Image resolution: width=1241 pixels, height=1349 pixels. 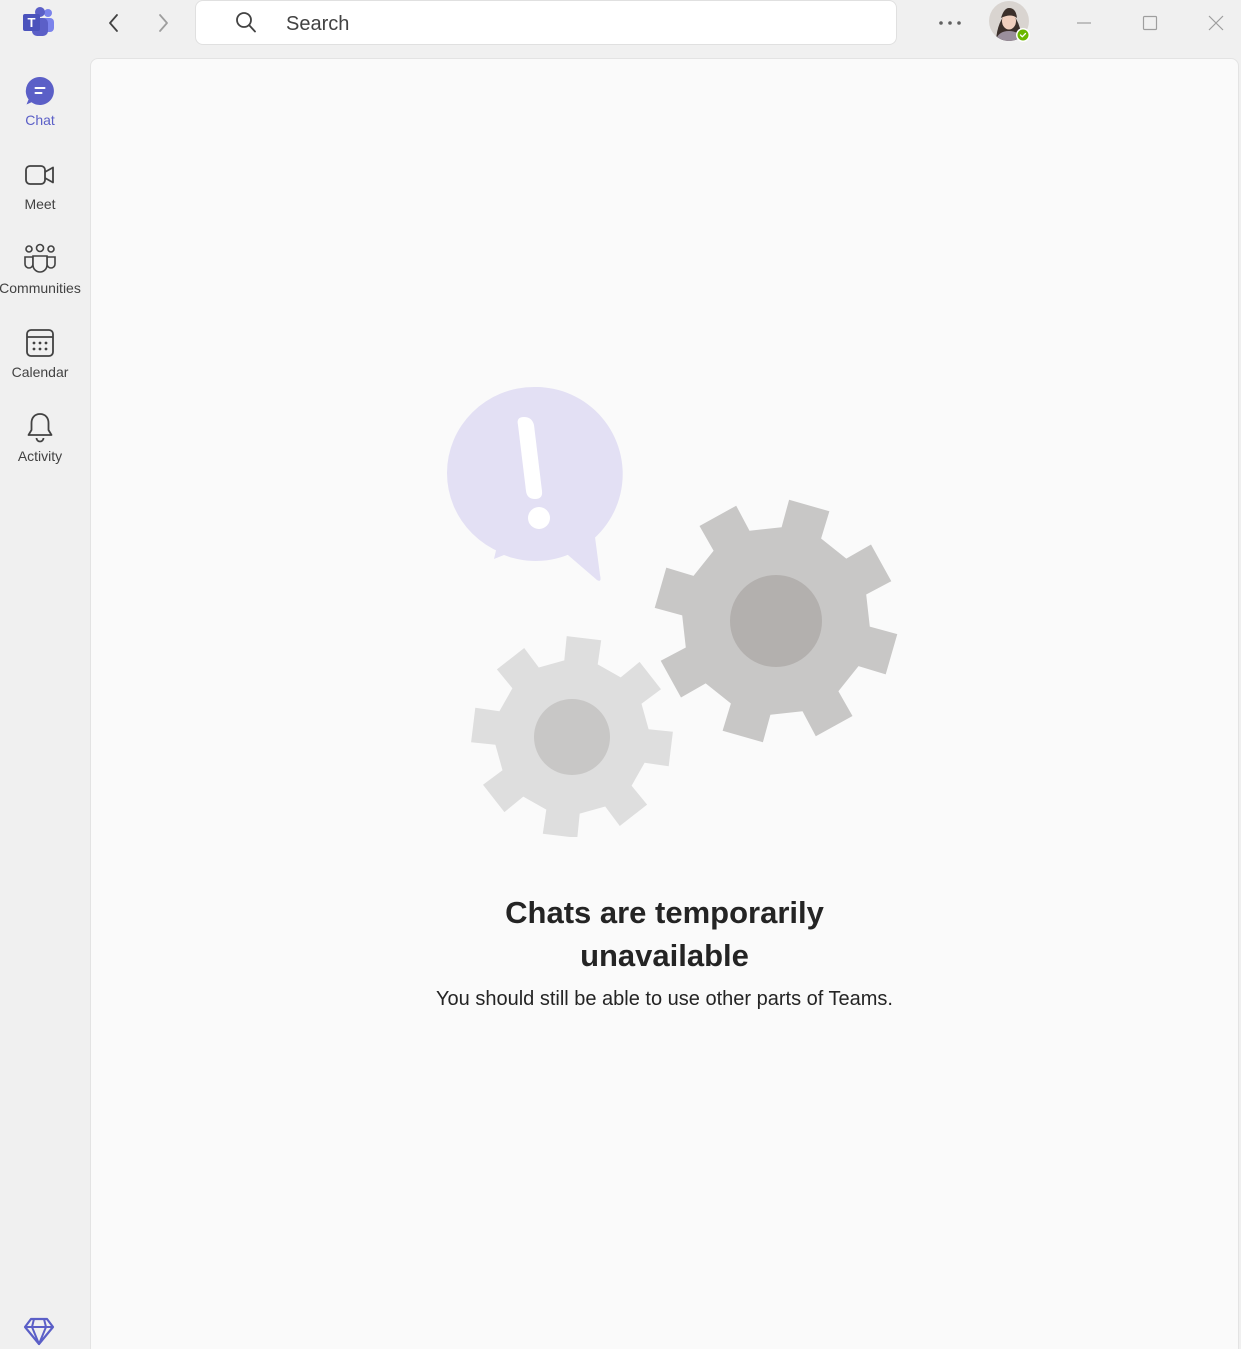 I want to click on minimize-icon, so click(x=1084, y=23).